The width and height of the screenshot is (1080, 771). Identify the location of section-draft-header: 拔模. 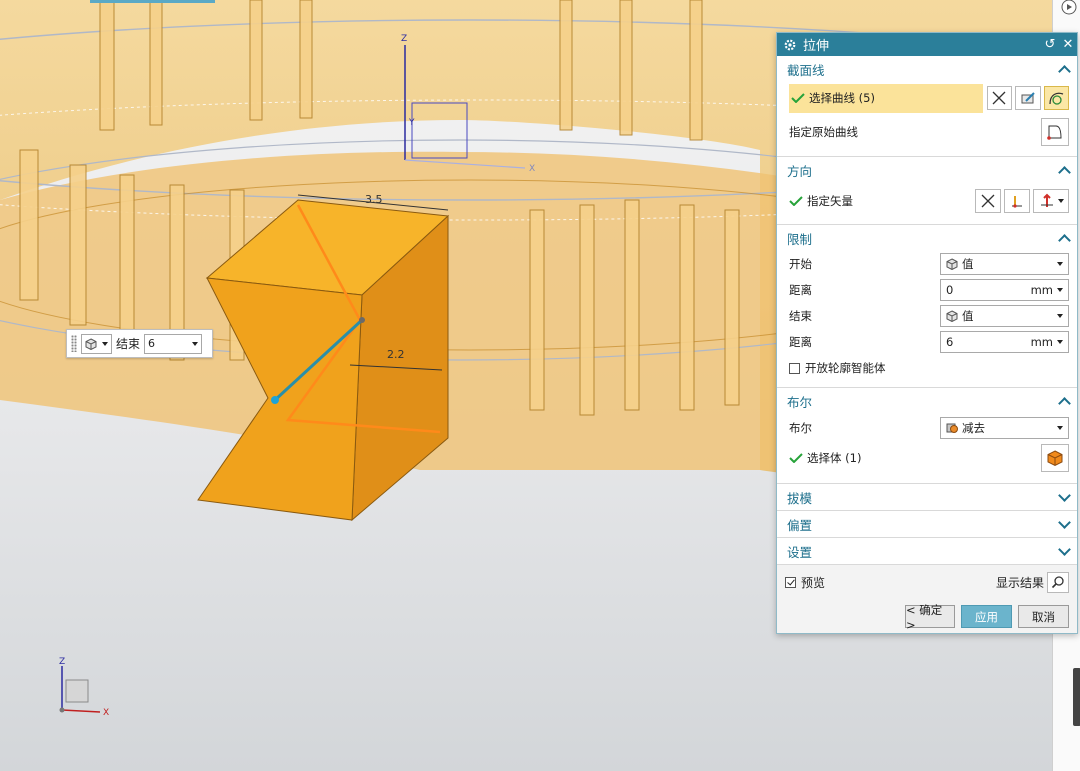
(927, 497).